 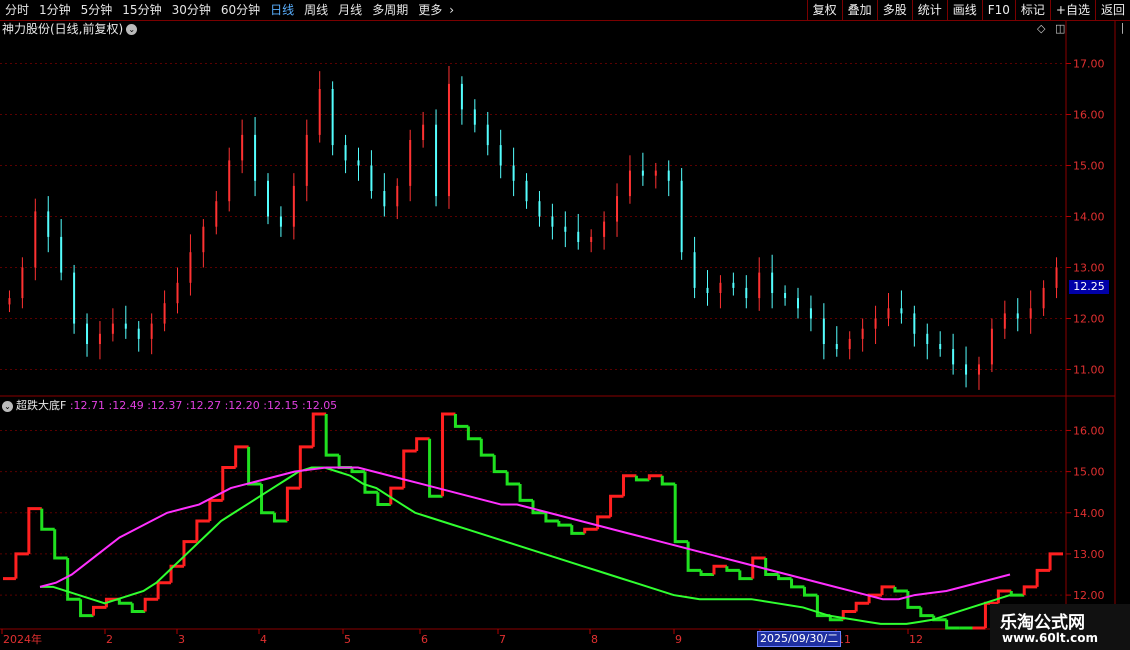 I want to click on time-label: 5, so click(x=347, y=639).